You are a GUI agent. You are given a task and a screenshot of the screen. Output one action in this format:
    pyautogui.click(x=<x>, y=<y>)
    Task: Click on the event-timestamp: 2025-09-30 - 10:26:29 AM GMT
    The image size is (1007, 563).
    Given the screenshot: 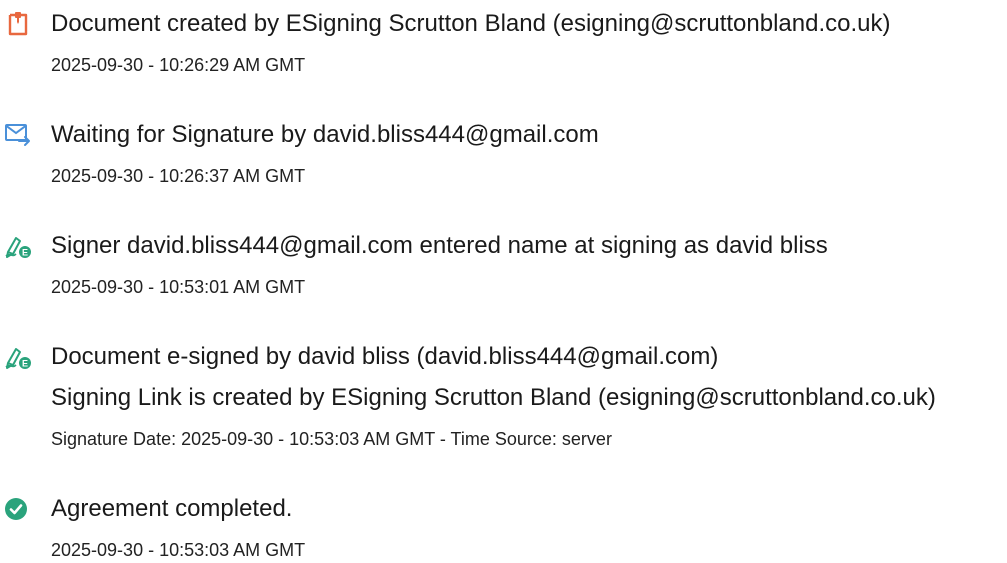 What is the action you would take?
    pyautogui.click(x=178, y=65)
    